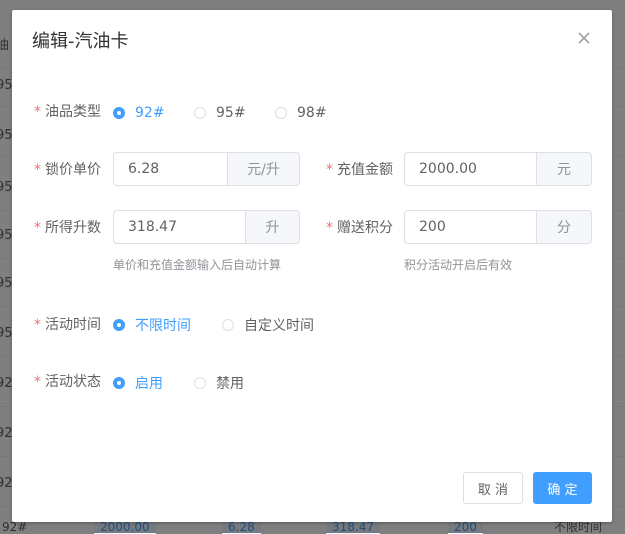 This screenshot has width=625, height=534. I want to click on liters-group: 升, so click(206, 227).